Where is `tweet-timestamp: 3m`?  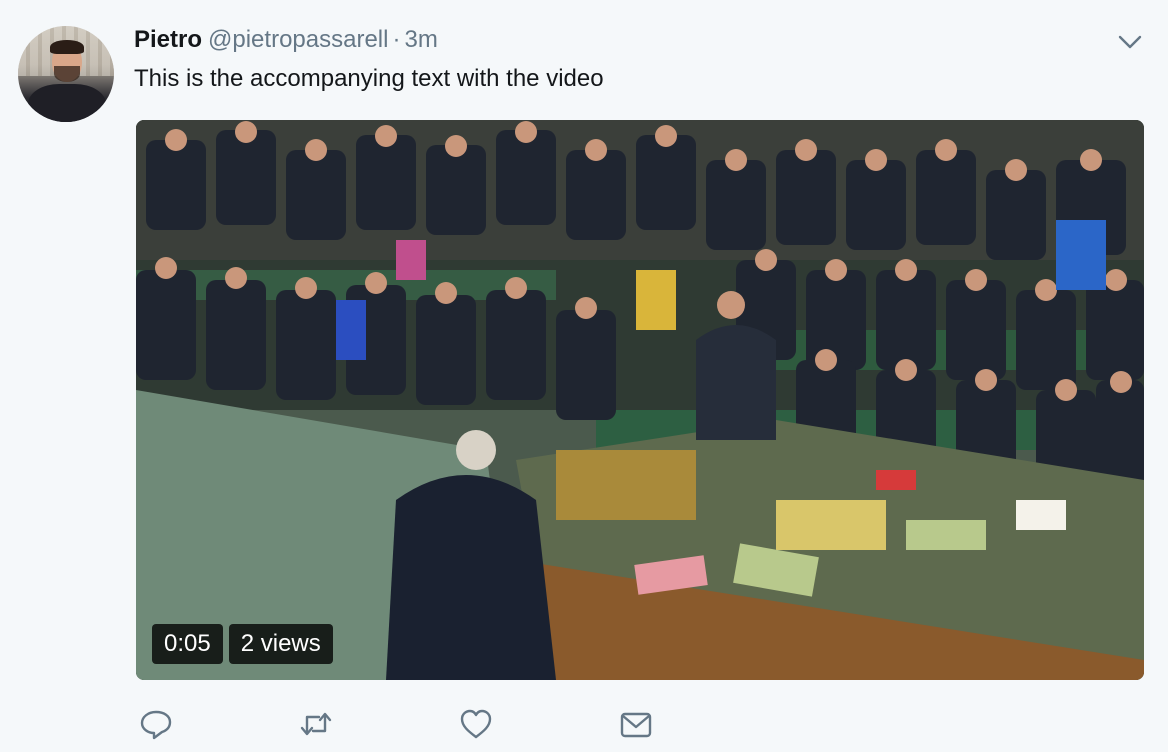
tweet-timestamp: 3m is located at coordinates (420, 39).